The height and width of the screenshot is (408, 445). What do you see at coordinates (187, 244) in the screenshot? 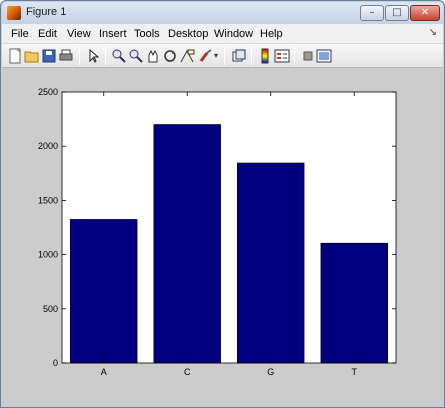
I see `bar-C` at bounding box center [187, 244].